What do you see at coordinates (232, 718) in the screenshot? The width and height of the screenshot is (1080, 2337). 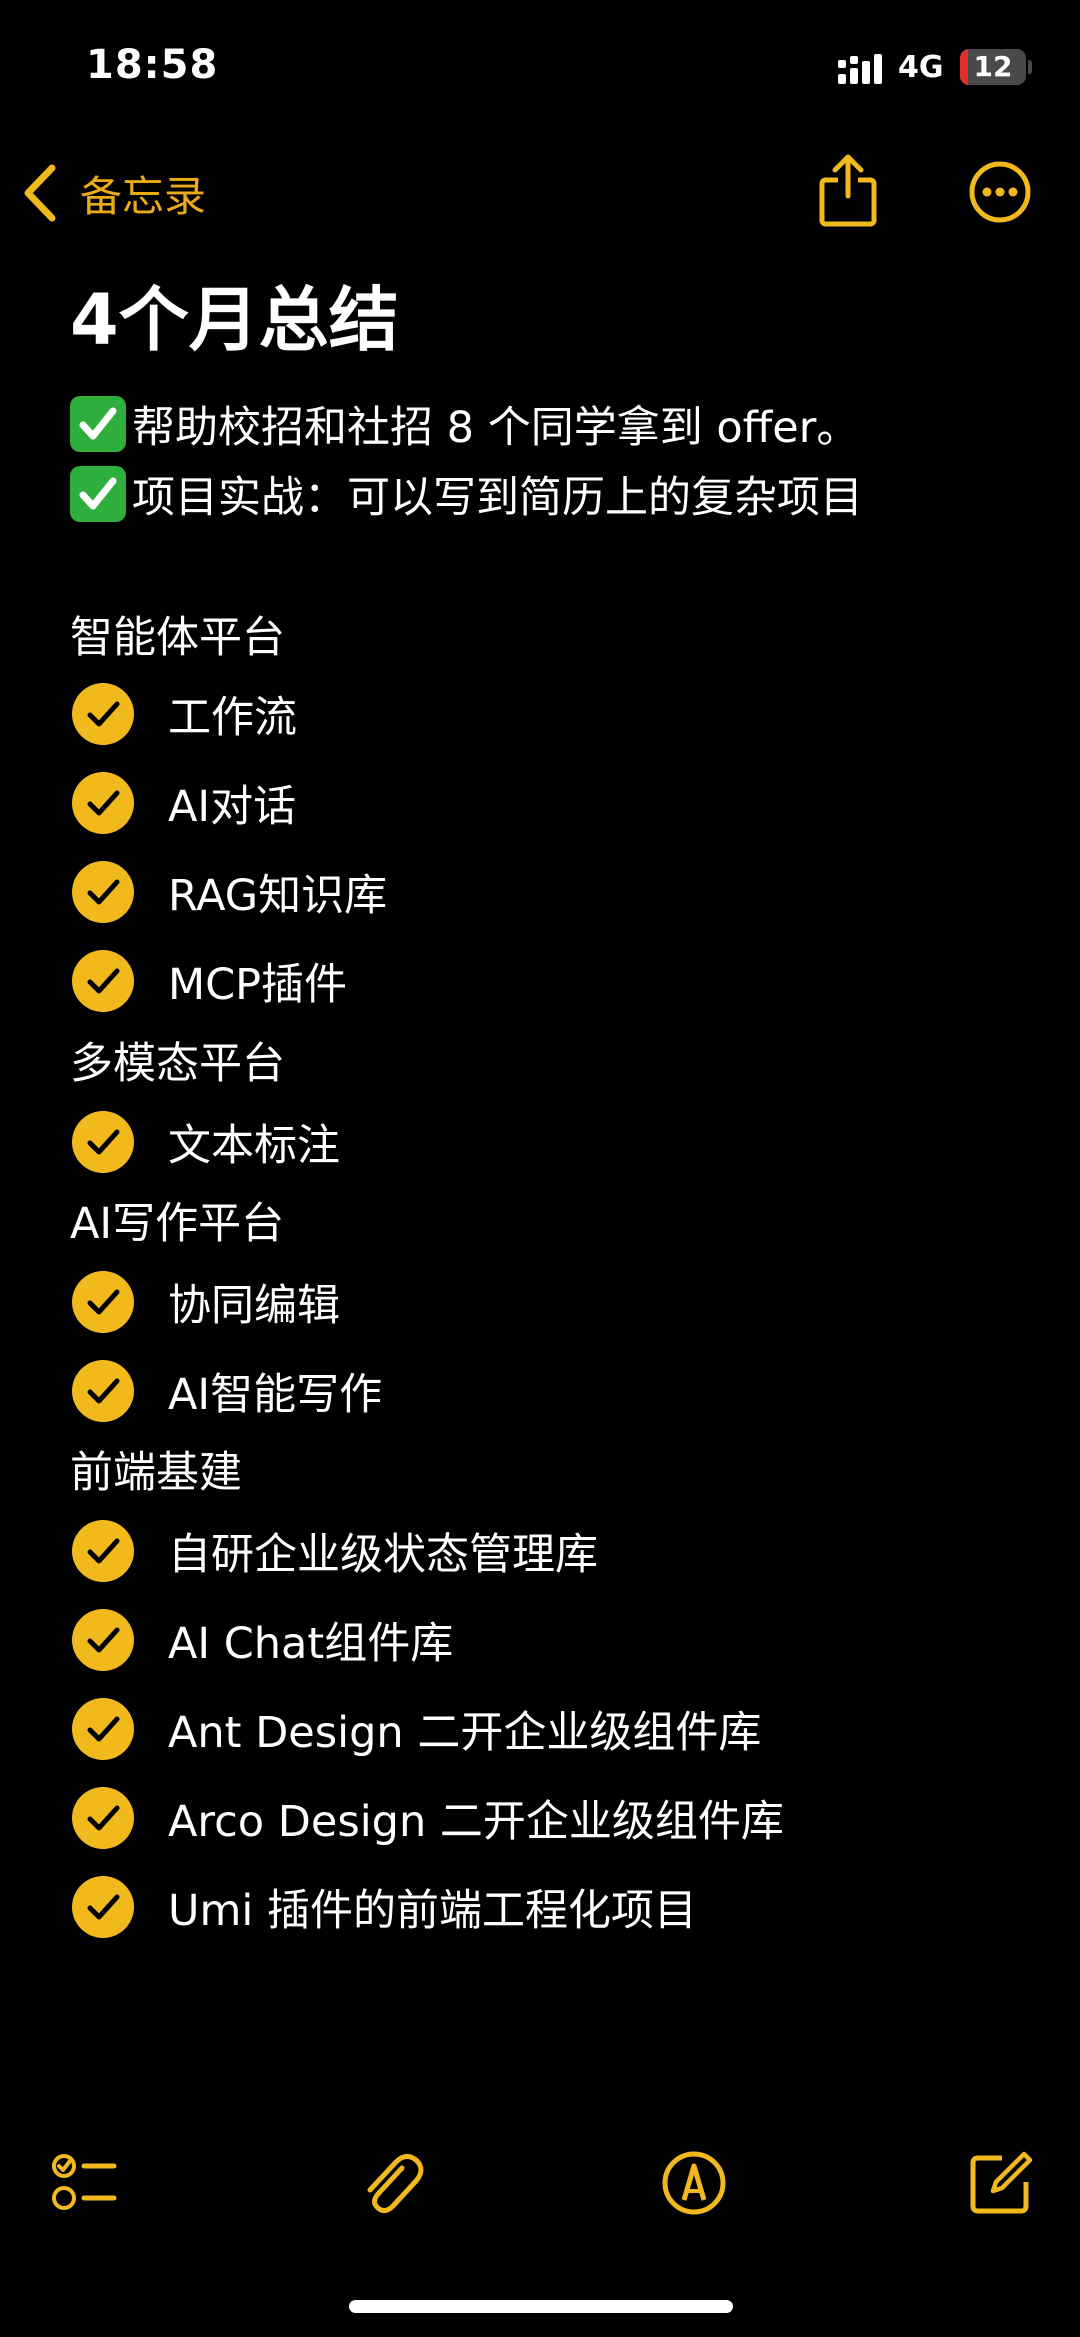 I see `checklist-item-label: 工作流` at bounding box center [232, 718].